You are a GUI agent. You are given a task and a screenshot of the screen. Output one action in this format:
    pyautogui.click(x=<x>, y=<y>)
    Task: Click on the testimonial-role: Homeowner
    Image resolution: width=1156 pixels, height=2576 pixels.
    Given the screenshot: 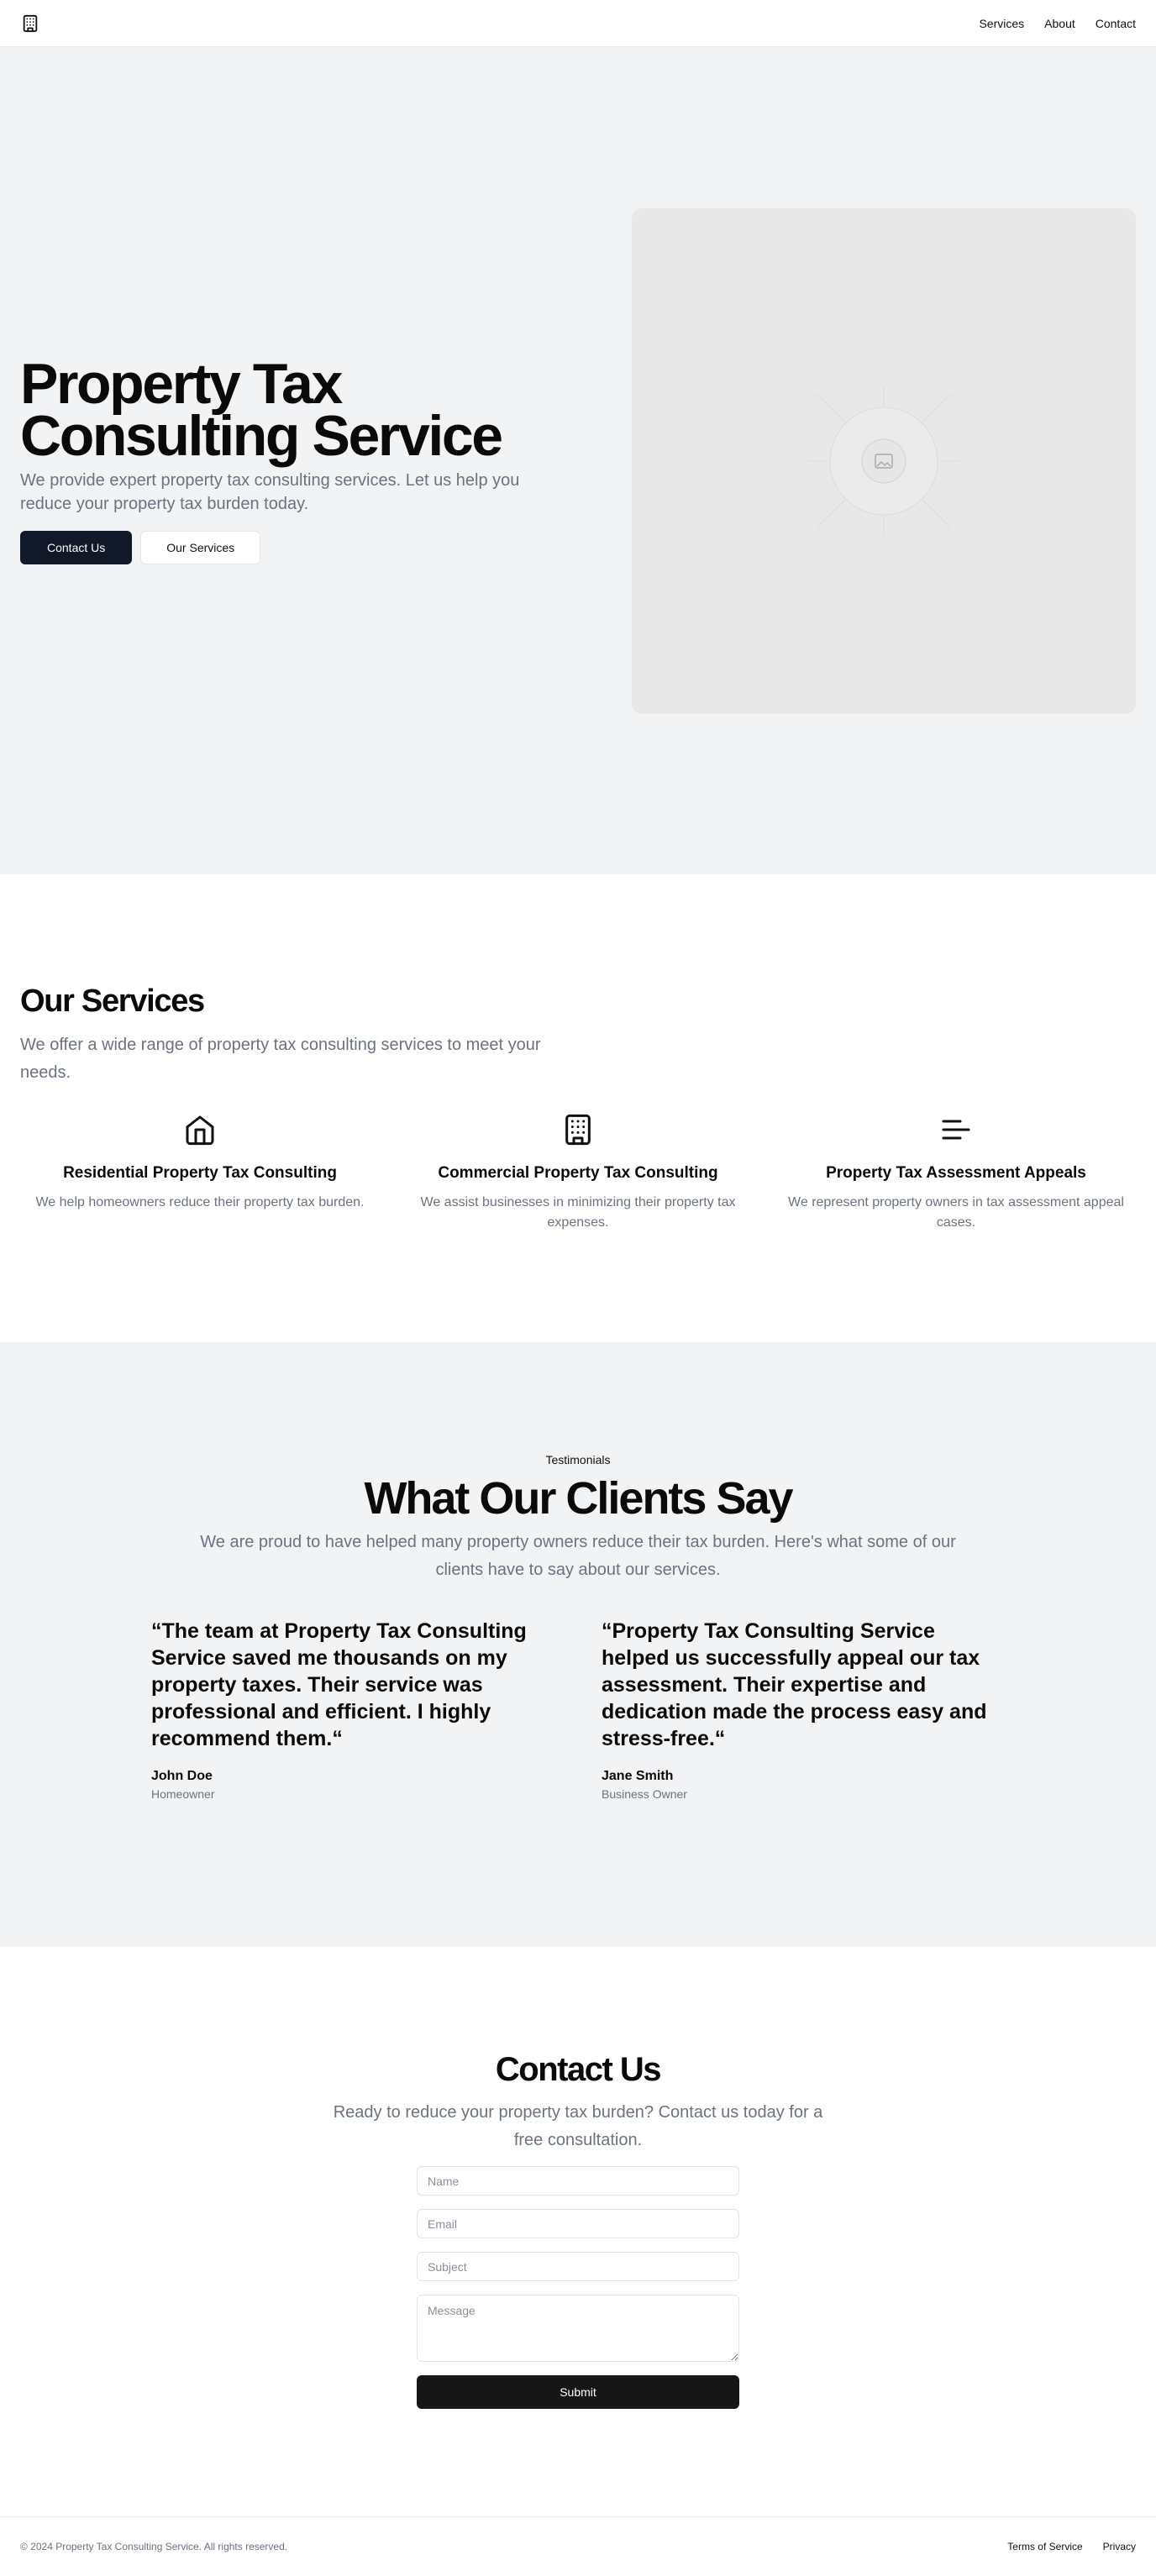 What is the action you would take?
    pyautogui.click(x=183, y=1794)
    